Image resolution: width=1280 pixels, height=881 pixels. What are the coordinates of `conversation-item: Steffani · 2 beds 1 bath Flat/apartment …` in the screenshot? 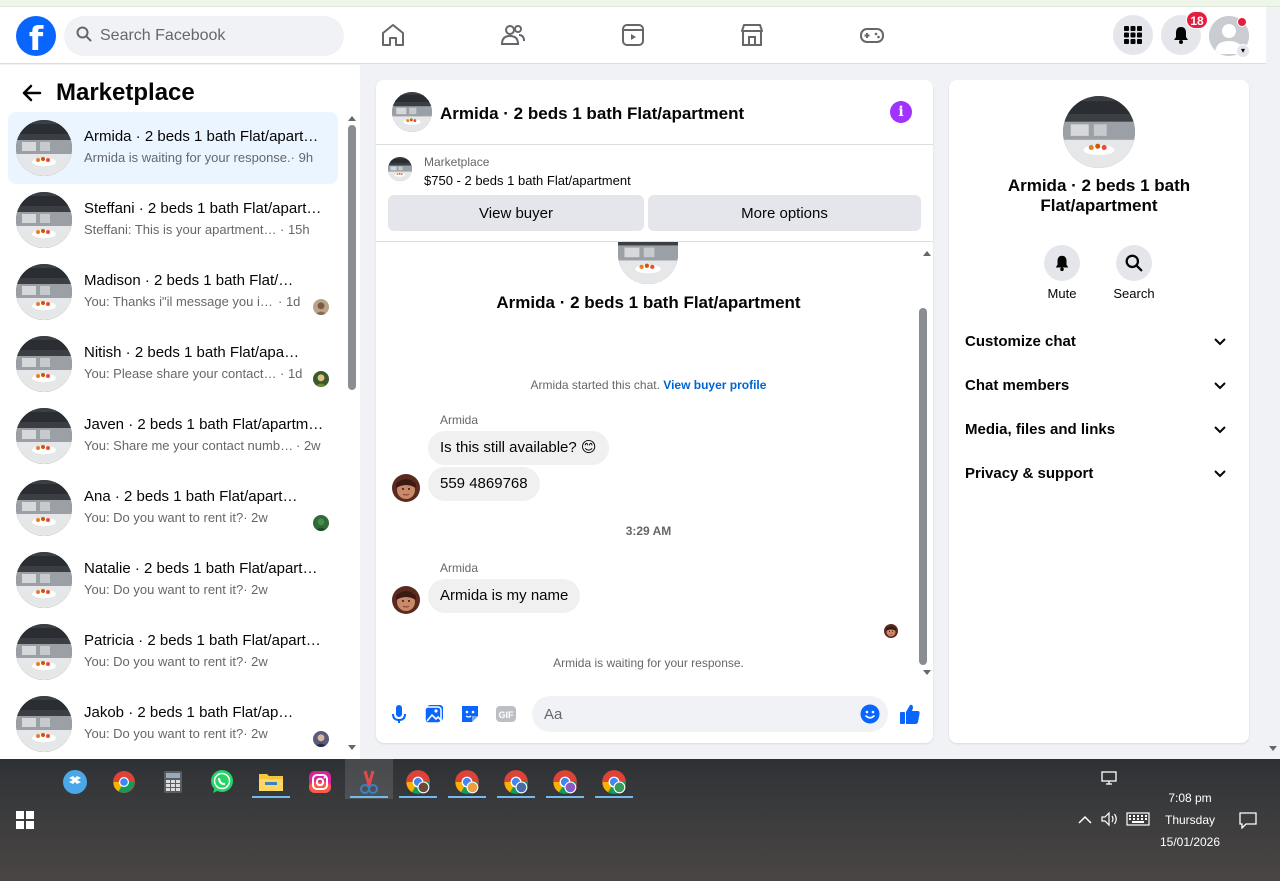 It's located at (173, 220).